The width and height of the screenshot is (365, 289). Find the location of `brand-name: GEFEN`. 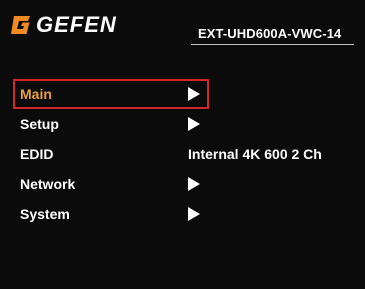

brand-name: GEFEN is located at coordinates (76, 24).